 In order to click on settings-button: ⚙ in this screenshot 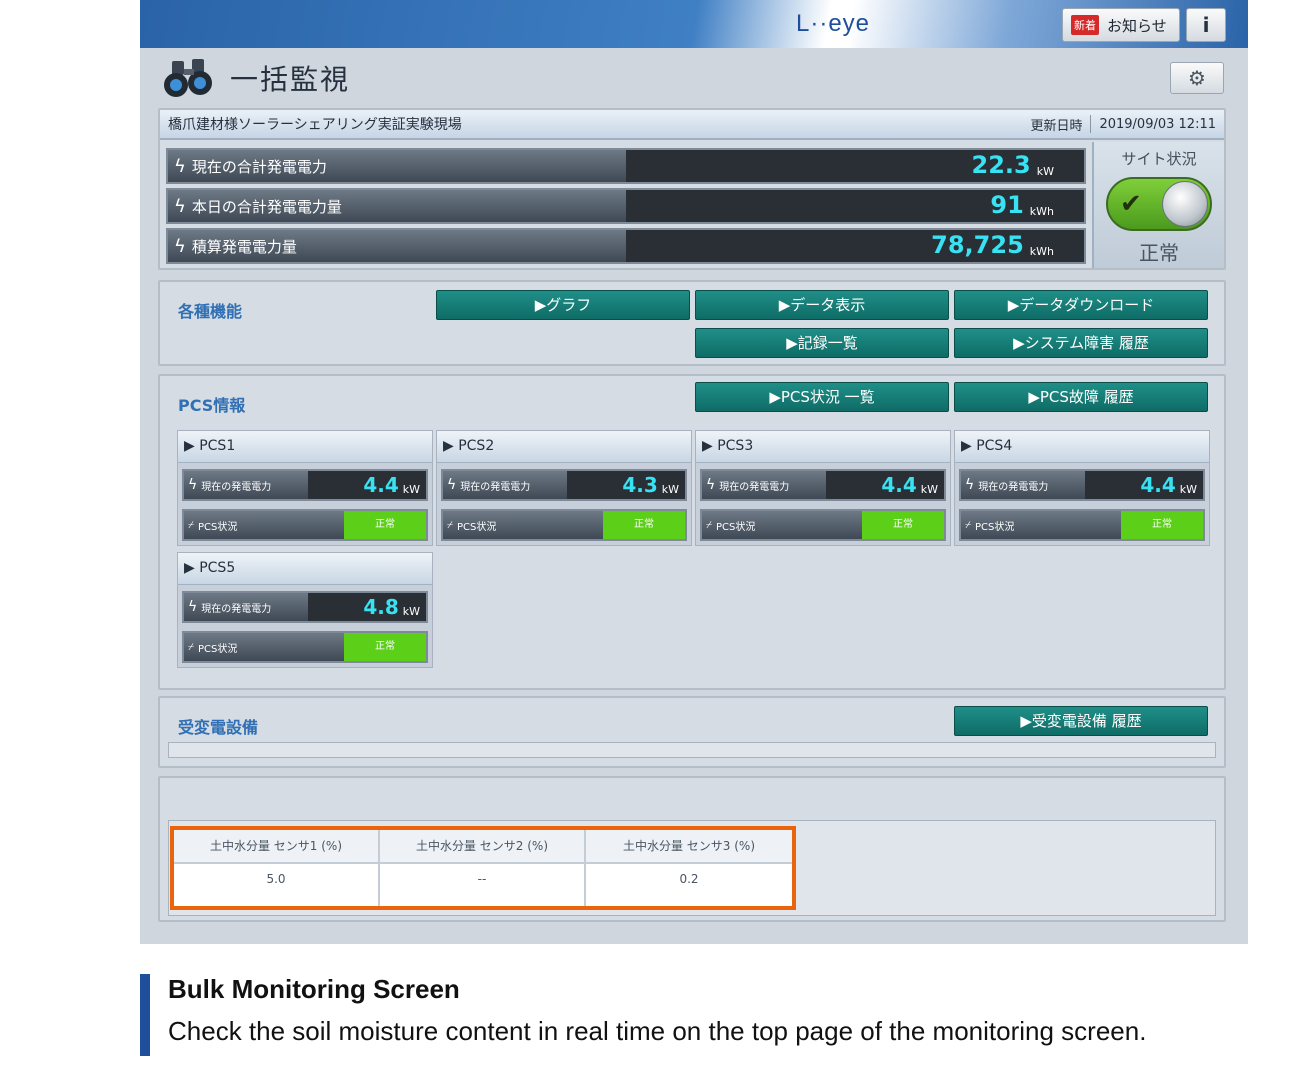, I will do `click(1197, 78)`.